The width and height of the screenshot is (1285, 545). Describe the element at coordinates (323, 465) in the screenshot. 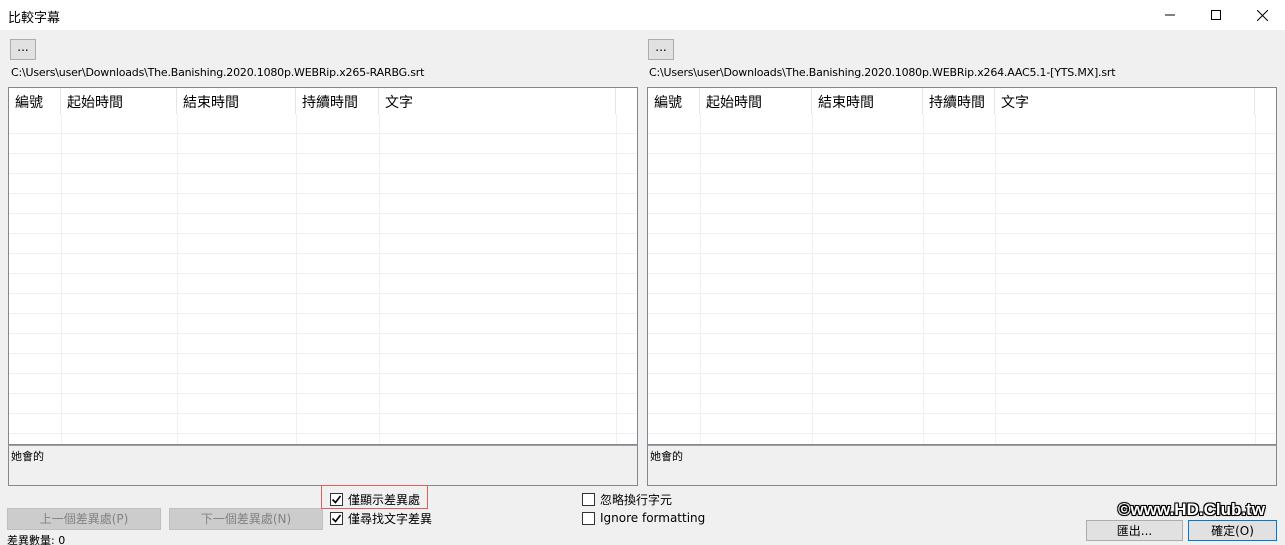

I see `left-text-preview: 她會的` at that location.